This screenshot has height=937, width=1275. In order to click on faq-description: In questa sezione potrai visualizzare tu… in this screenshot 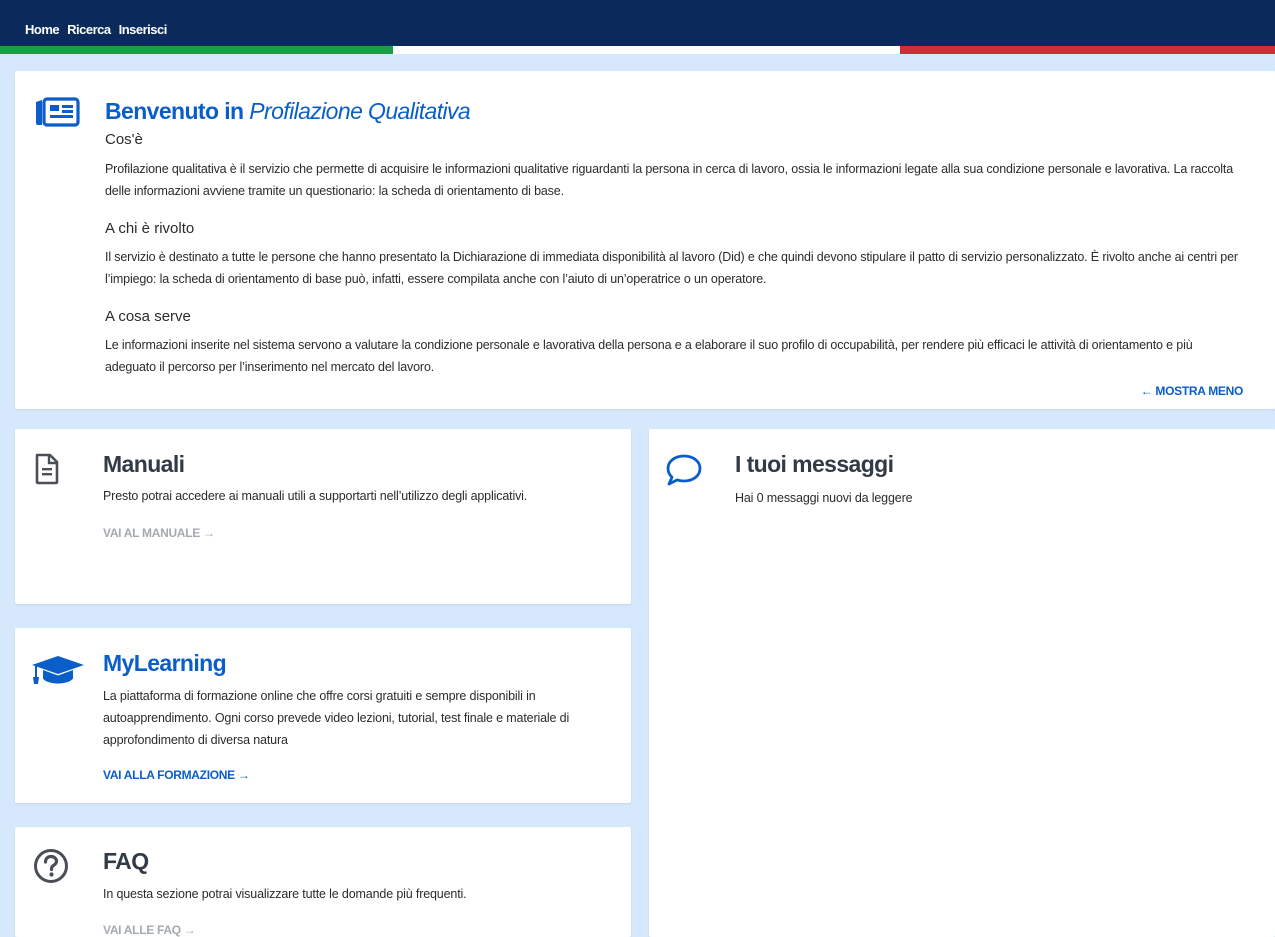, I will do `click(285, 894)`.